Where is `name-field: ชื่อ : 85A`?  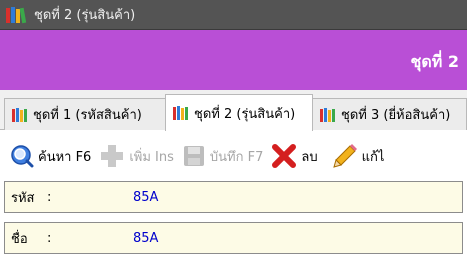 name-field: ชื่อ : 85A is located at coordinates (233, 238).